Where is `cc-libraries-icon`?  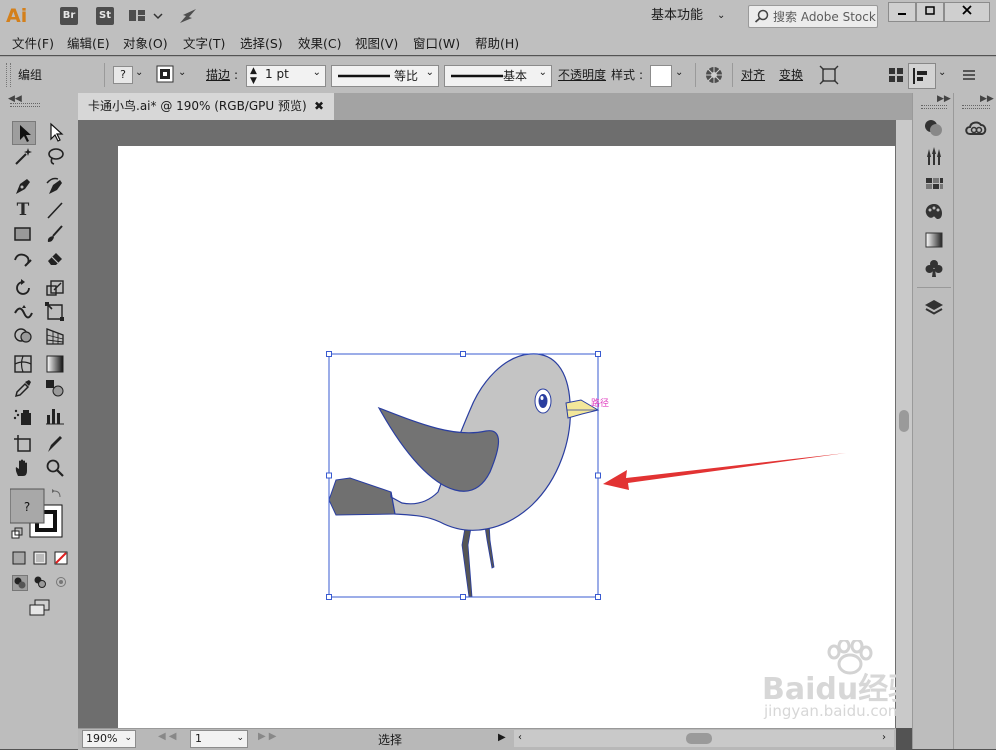 cc-libraries-icon is located at coordinates (976, 128).